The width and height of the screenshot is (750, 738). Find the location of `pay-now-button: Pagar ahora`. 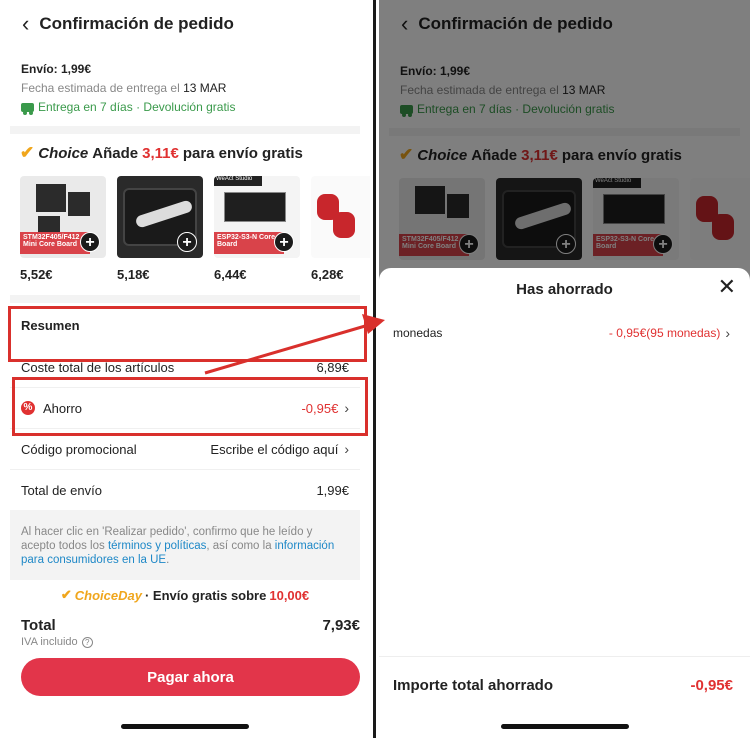

pay-now-button: Pagar ahora is located at coordinates (190, 677).